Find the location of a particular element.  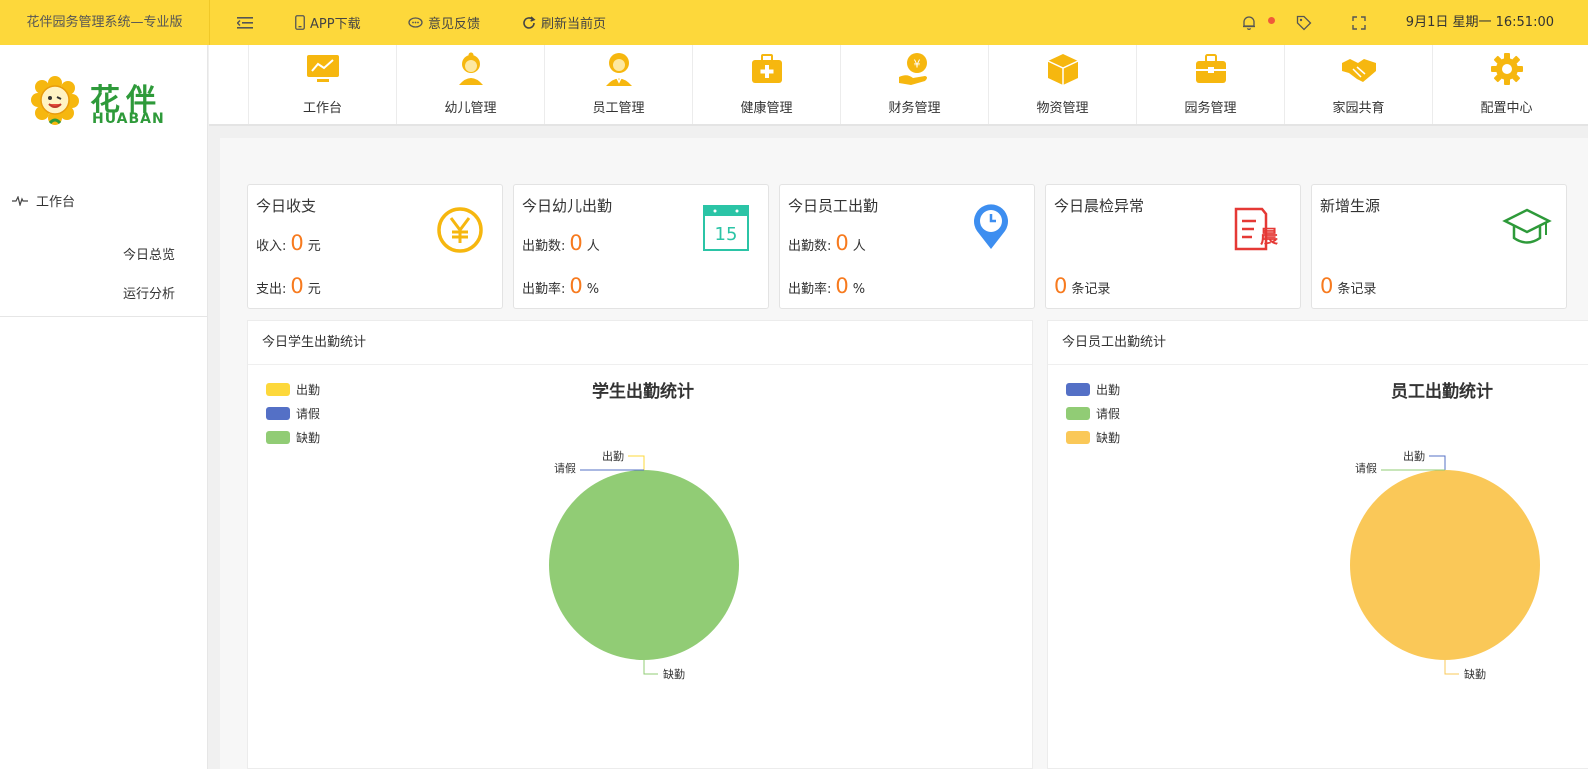

sidebar-group-workbench: 工作台 is located at coordinates (43, 200).